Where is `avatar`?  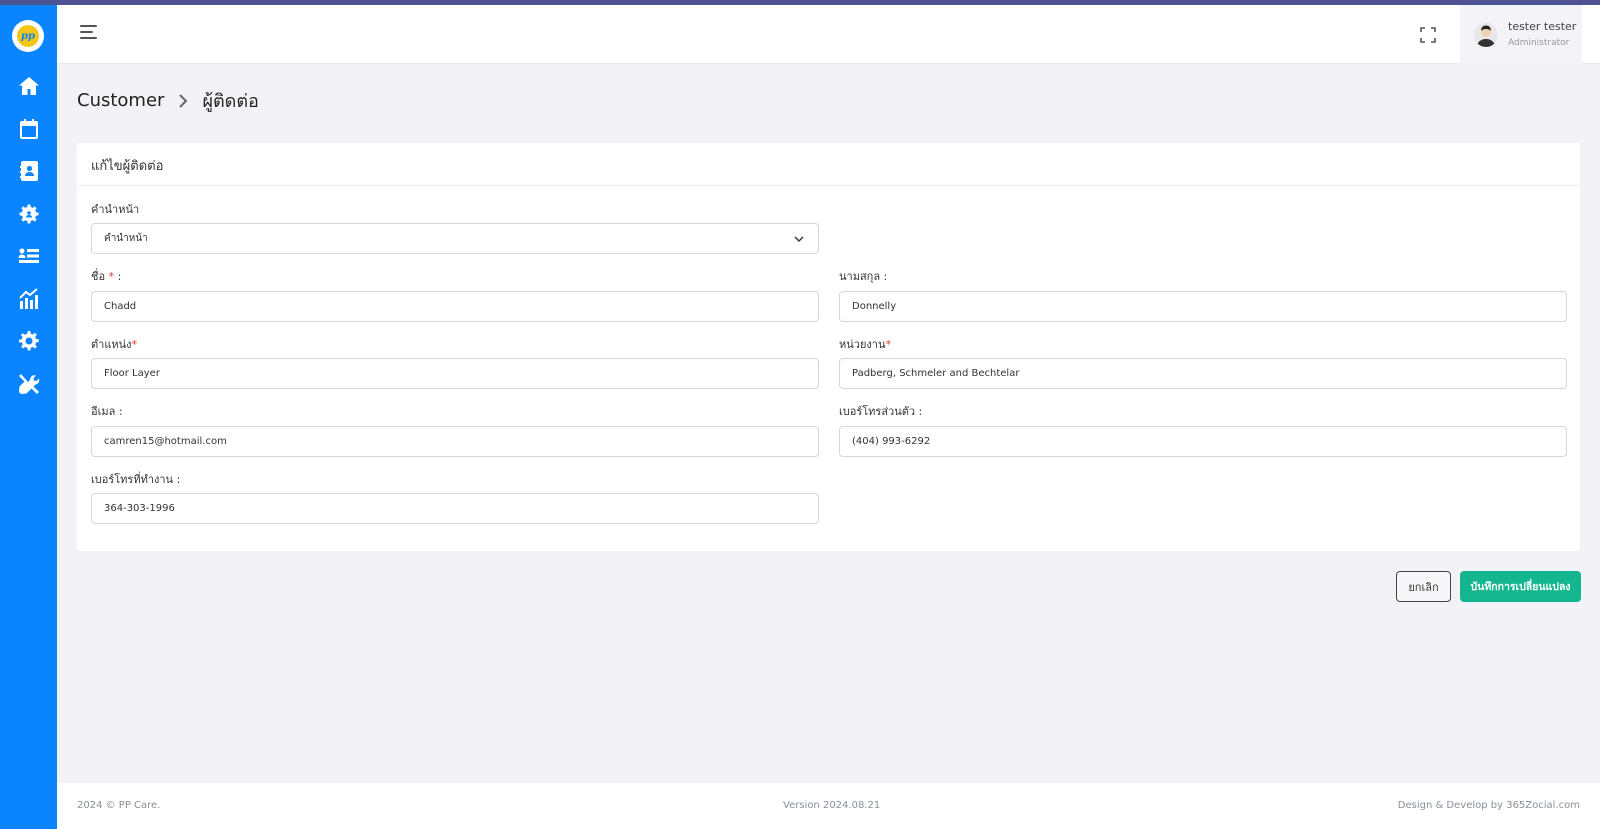
avatar is located at coordinates (1486, 34).